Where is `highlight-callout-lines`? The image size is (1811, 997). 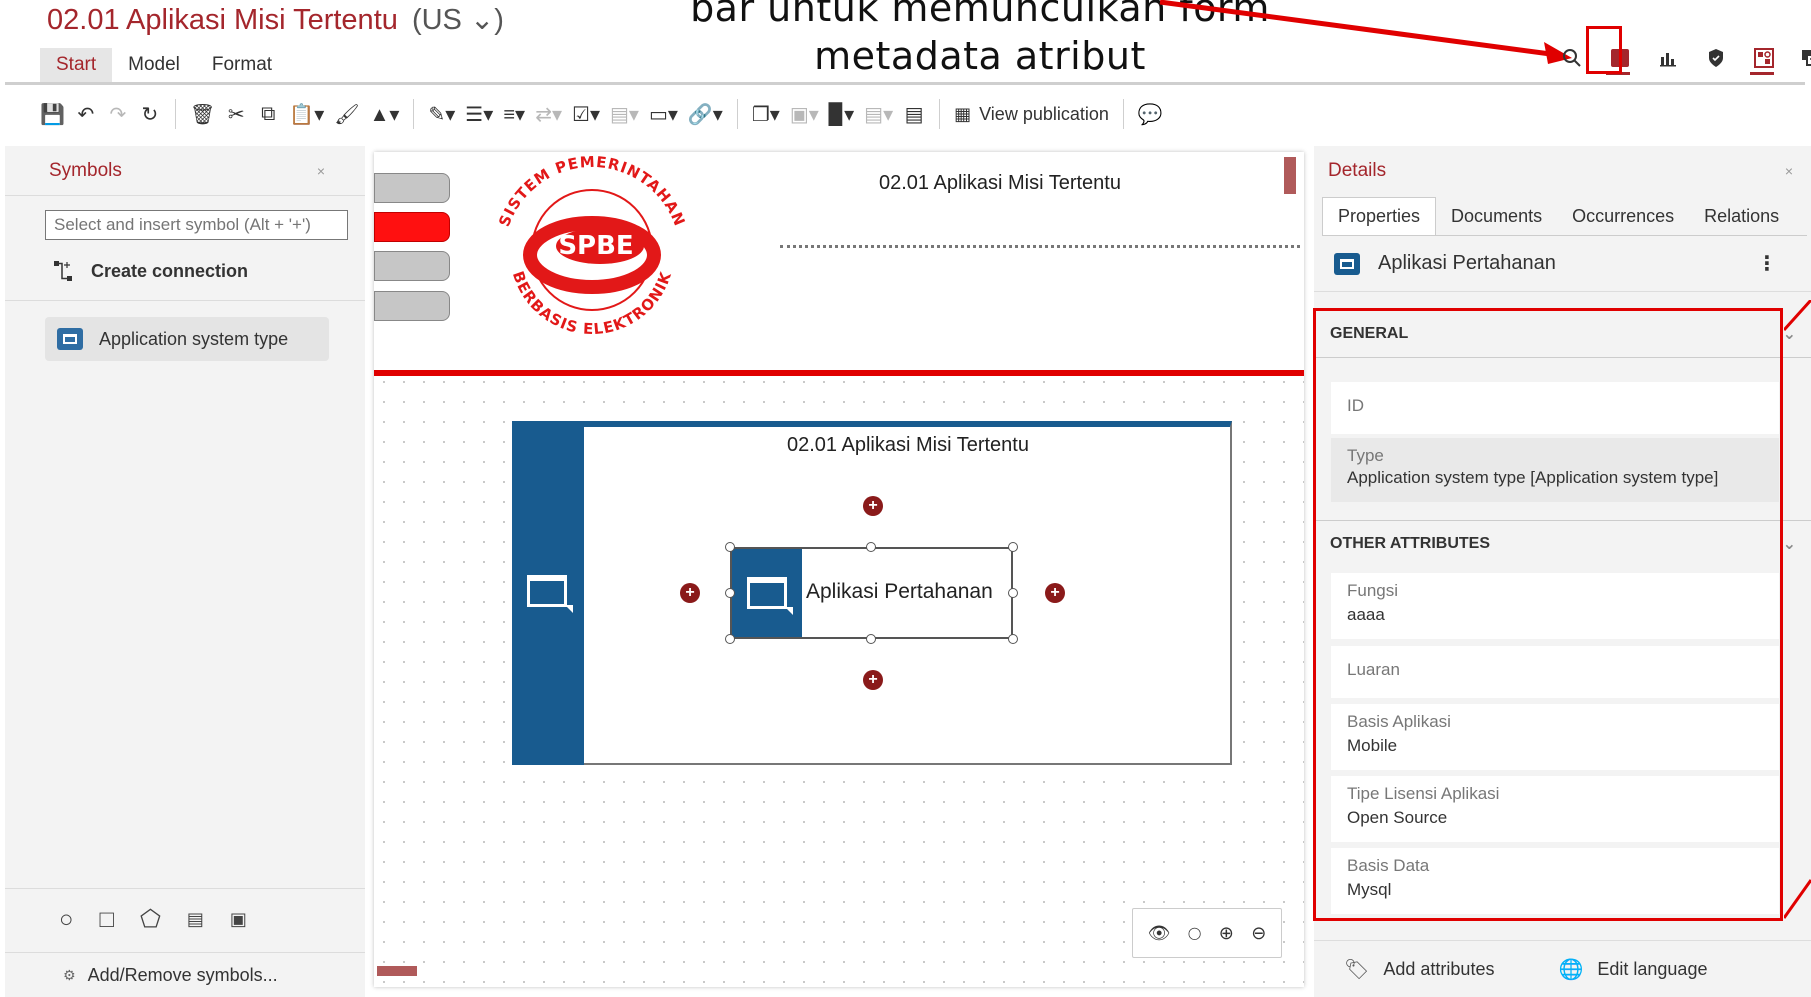
highlight-callout-lines is located at coordinates (1797, 609).